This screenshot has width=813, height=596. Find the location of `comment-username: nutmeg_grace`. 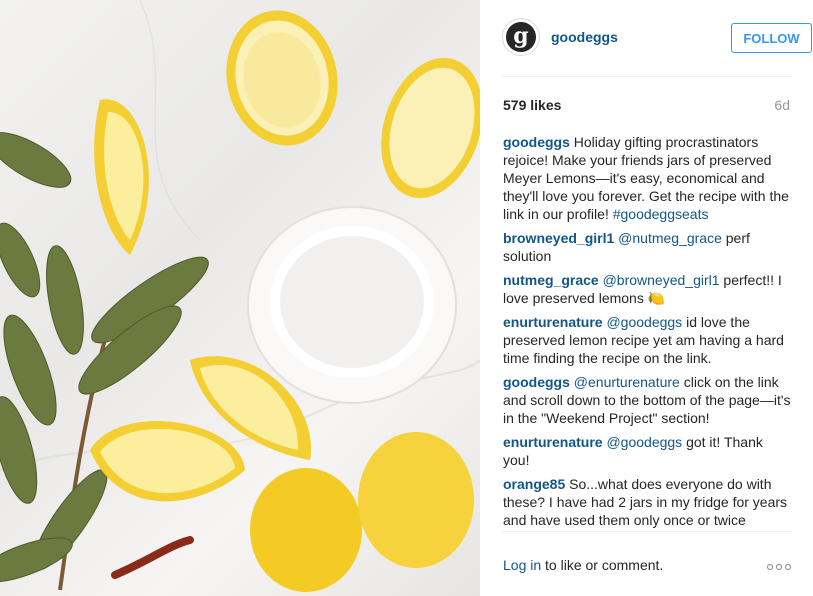

comment-username: nutmeg_grace is located at coordinates (551, 280).